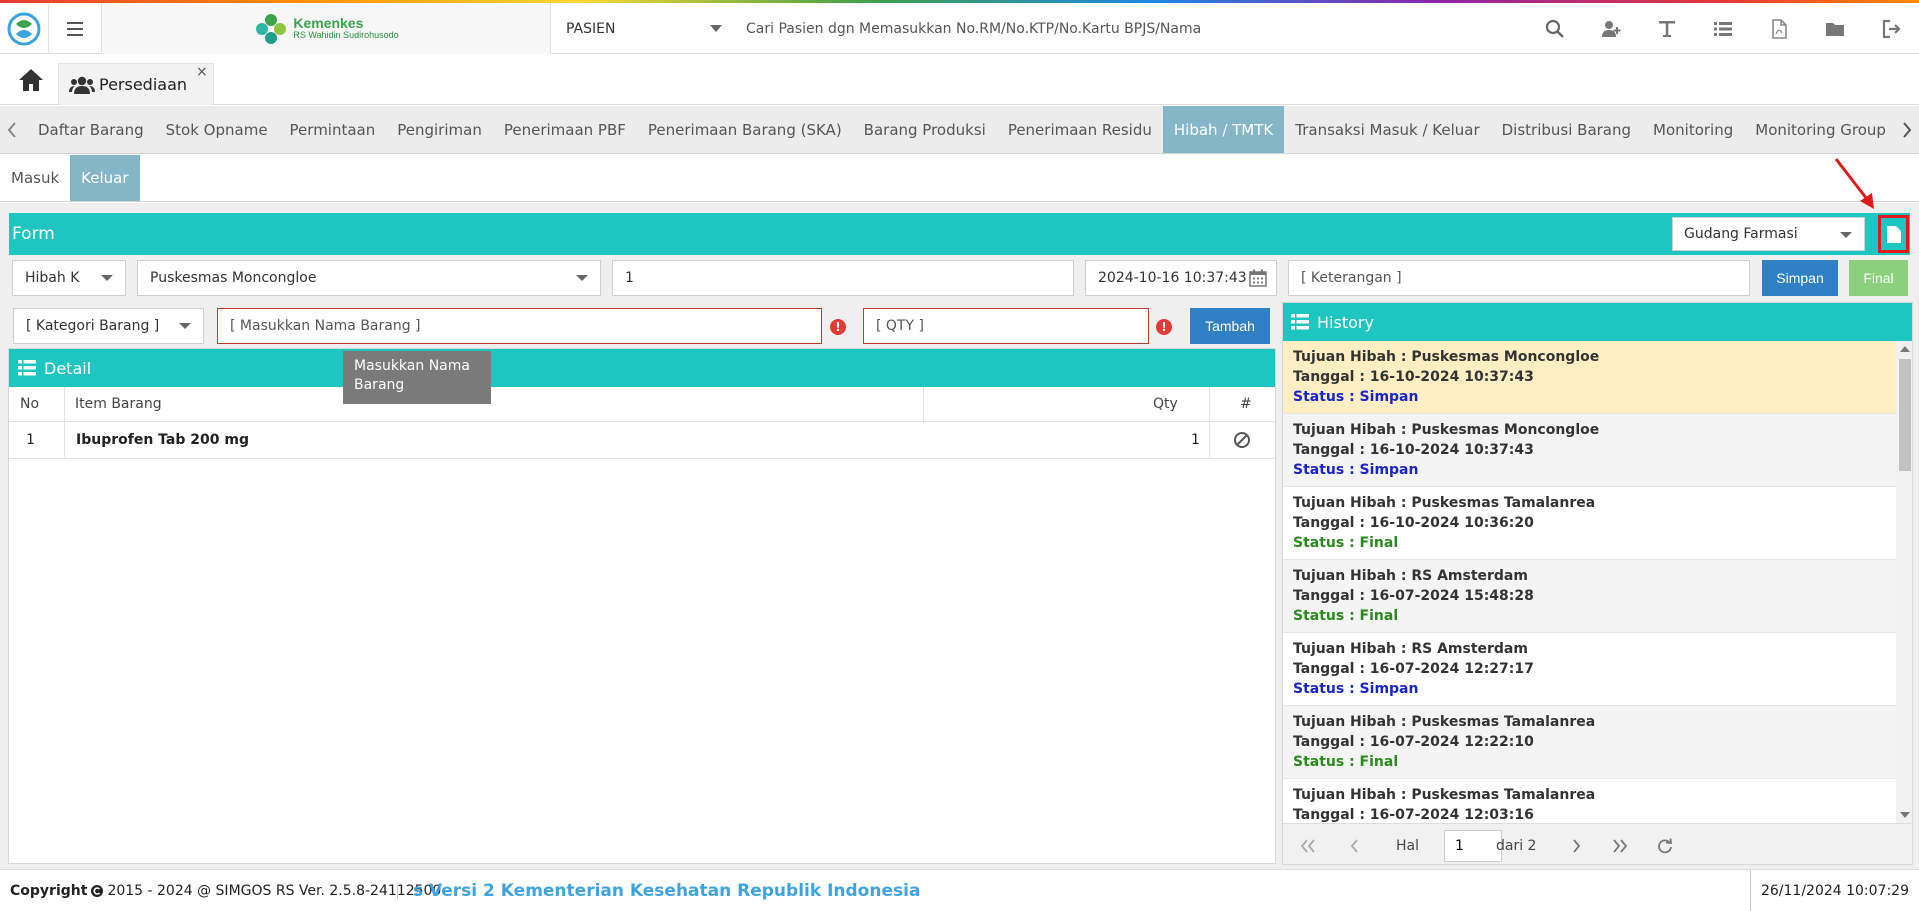  What do you see at coordinates (1165, 404) in the screenshot?
I see `column-qty: Qty` at bounding box center [1165, 404].